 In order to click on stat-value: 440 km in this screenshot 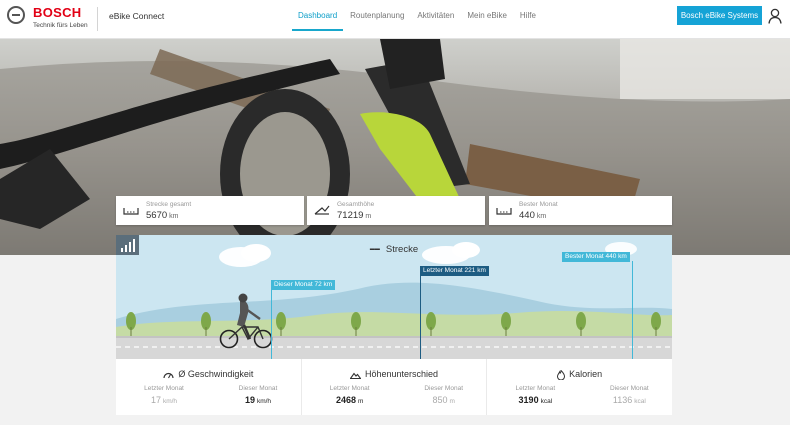, I will do `click(533, 215)`.